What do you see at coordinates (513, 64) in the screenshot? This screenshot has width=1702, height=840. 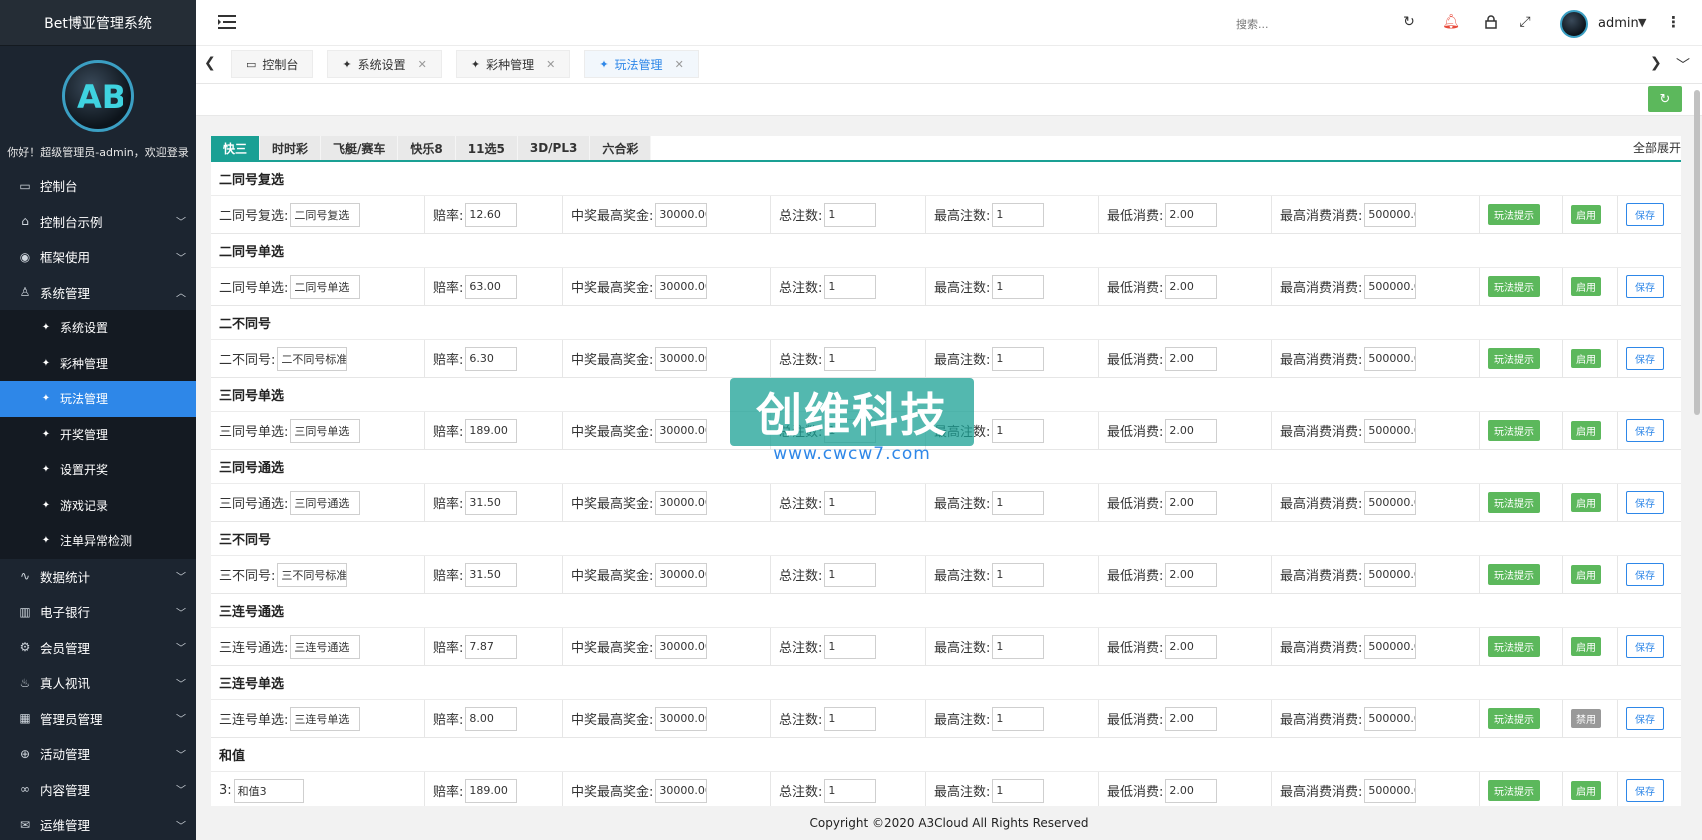 I see `tab-lottery-types: ✦ 彩种管理 ✕` at bounding box center [513, 64].